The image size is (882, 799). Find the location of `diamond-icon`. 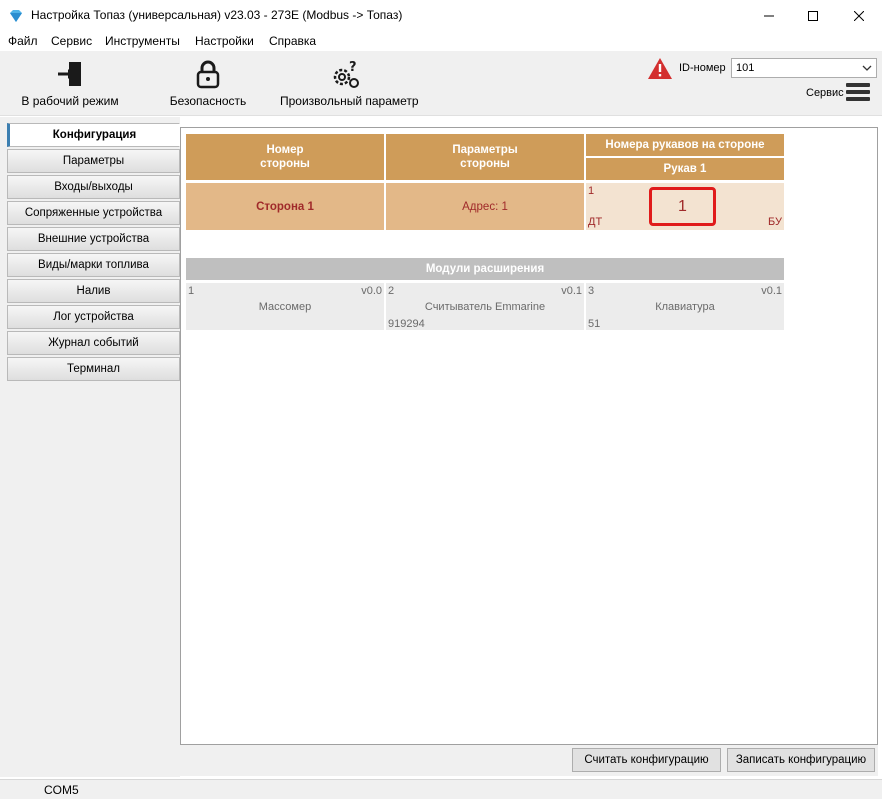

diamond-icon is located at coordinates (16, 16).